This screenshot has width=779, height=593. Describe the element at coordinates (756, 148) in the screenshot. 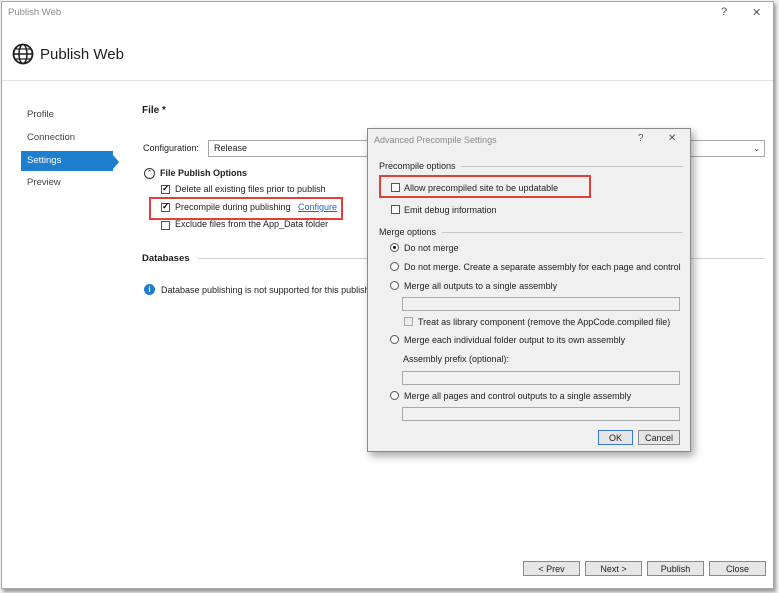

I see `chevron-down-icon: ⌄` at that location.